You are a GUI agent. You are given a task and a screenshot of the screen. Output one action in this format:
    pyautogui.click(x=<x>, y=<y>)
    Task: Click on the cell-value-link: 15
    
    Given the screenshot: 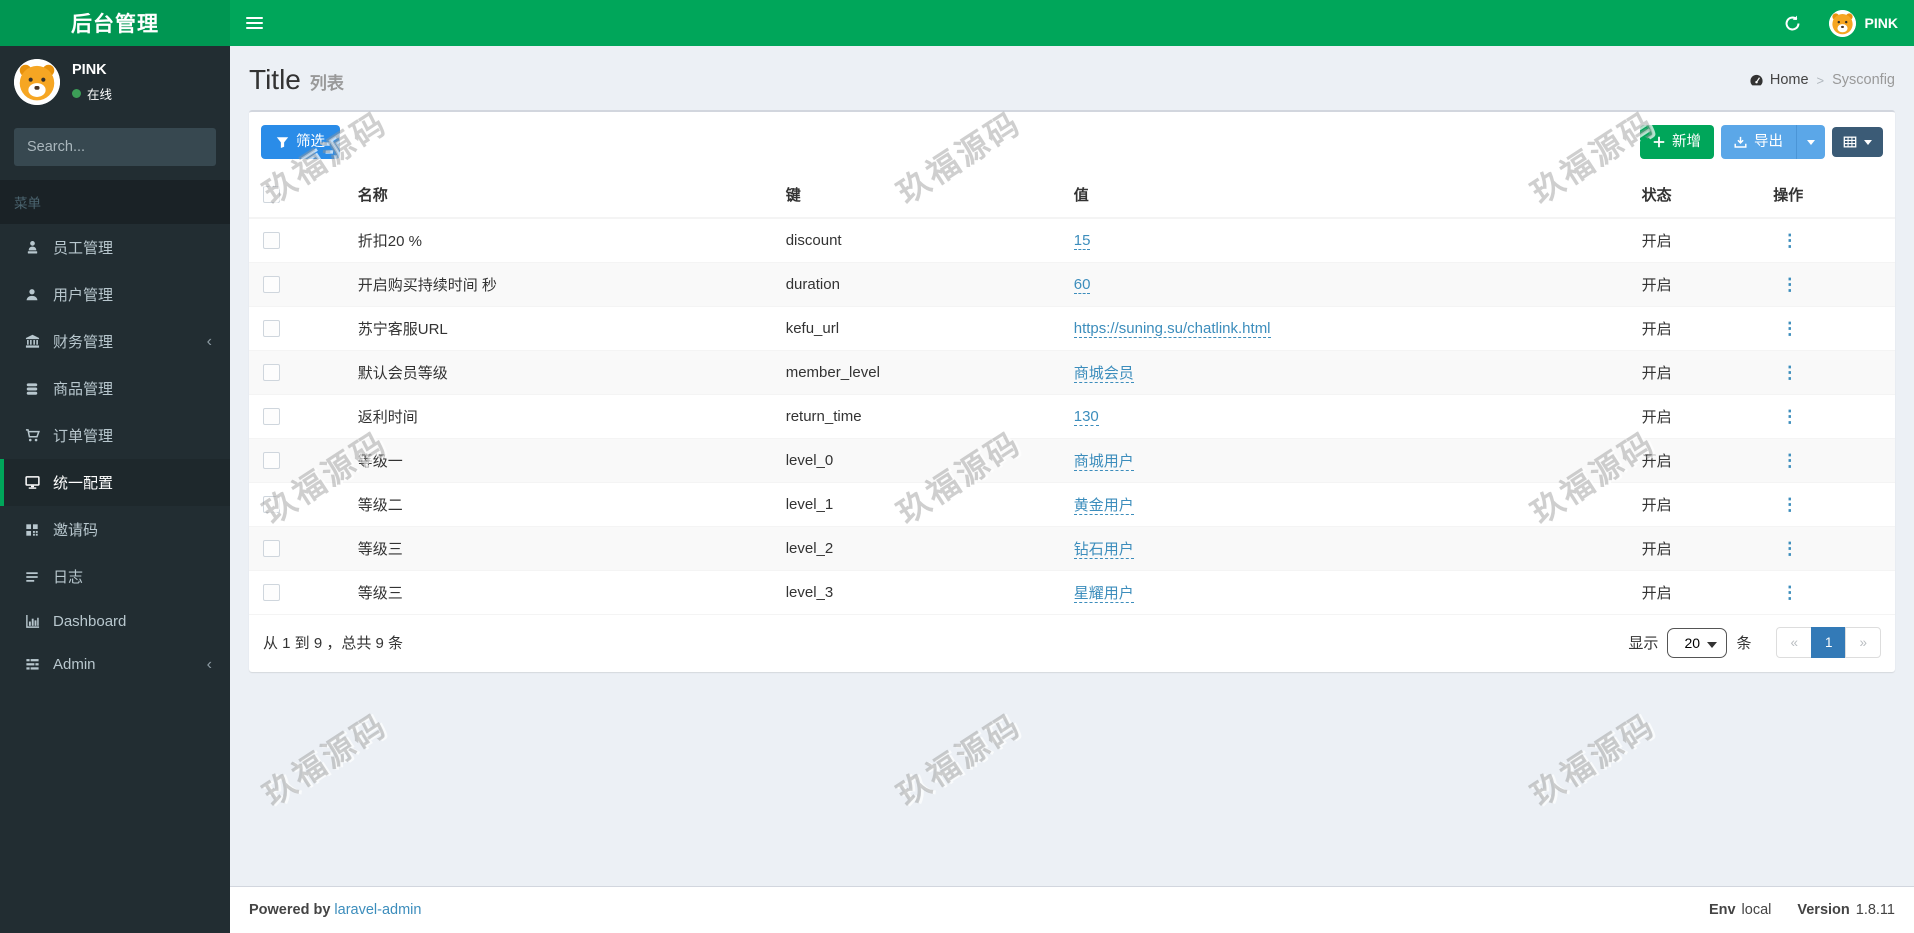 What is the action you would take?
    pyautogui.click(x=1082, y=241)
    